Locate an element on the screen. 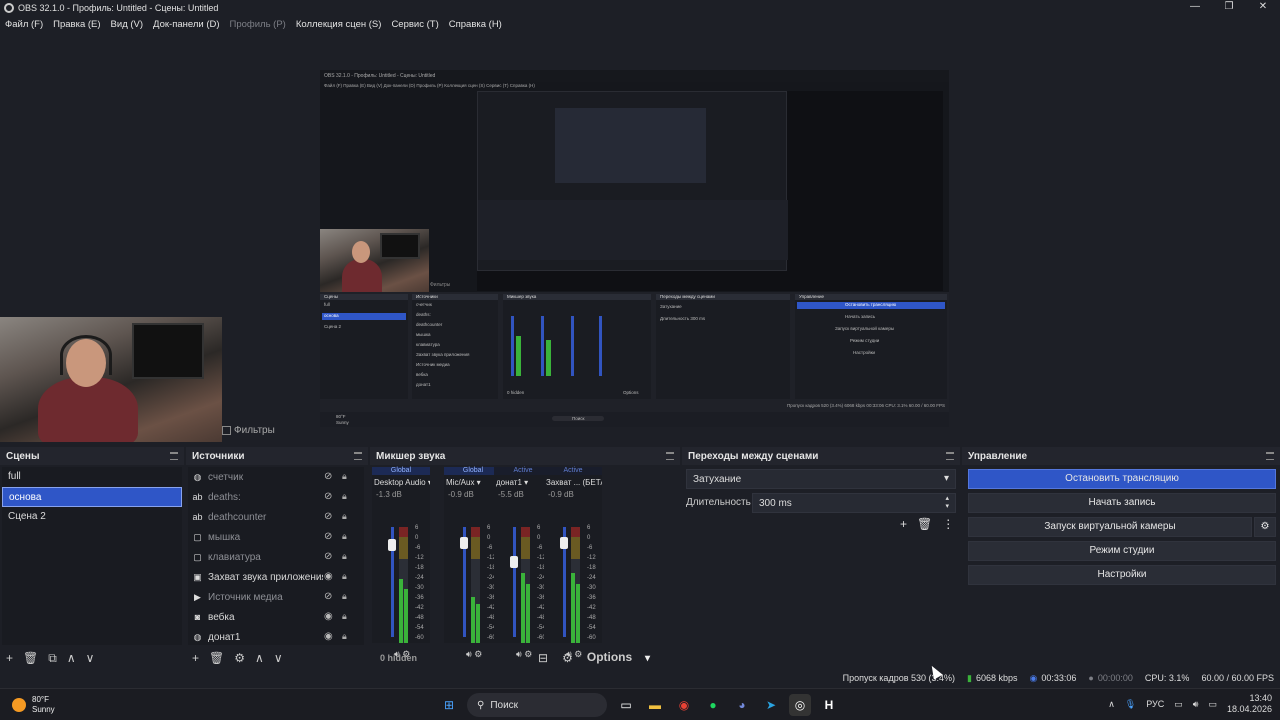  chrome-icon: ◉ is located at coordinates (684, 705).